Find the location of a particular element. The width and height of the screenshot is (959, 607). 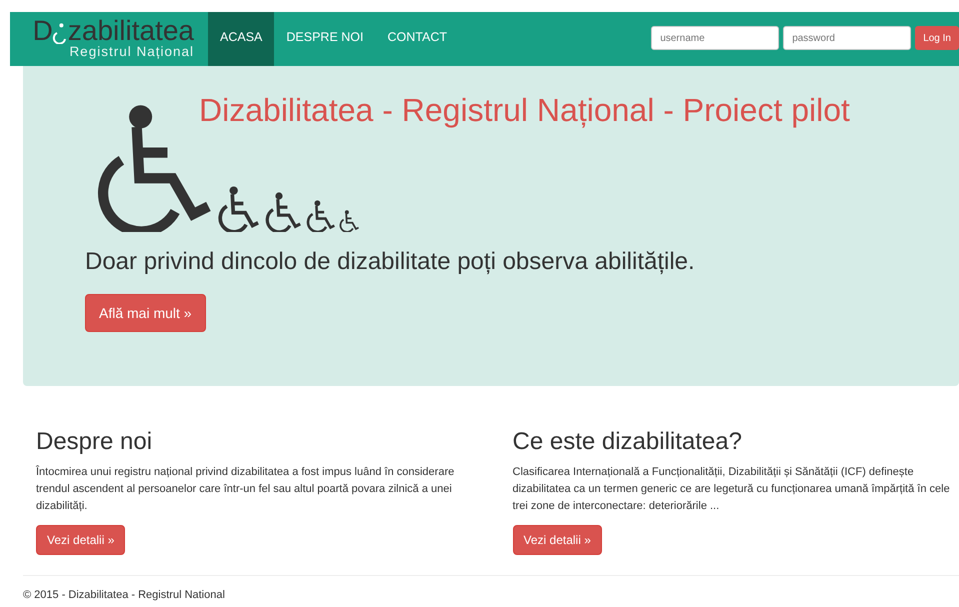

footer-text: © 2015 - Dizabilitatea - Registrul National is located at coordinates (124, 595).